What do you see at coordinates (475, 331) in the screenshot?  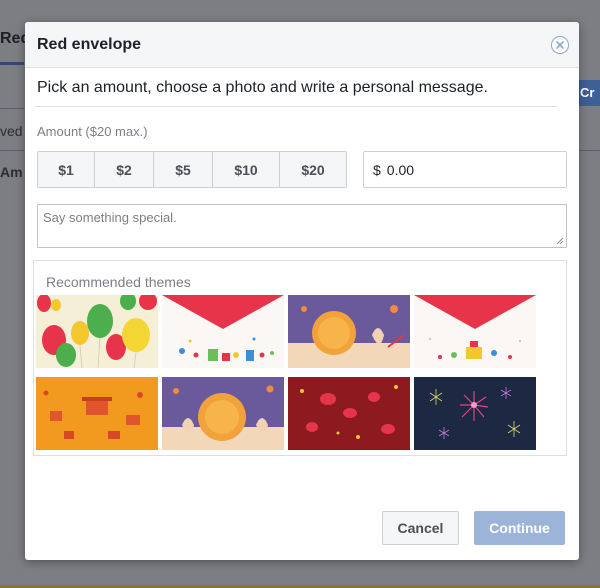 I see `theme-red-envelope-gifts` at bounding box center [475, 331].